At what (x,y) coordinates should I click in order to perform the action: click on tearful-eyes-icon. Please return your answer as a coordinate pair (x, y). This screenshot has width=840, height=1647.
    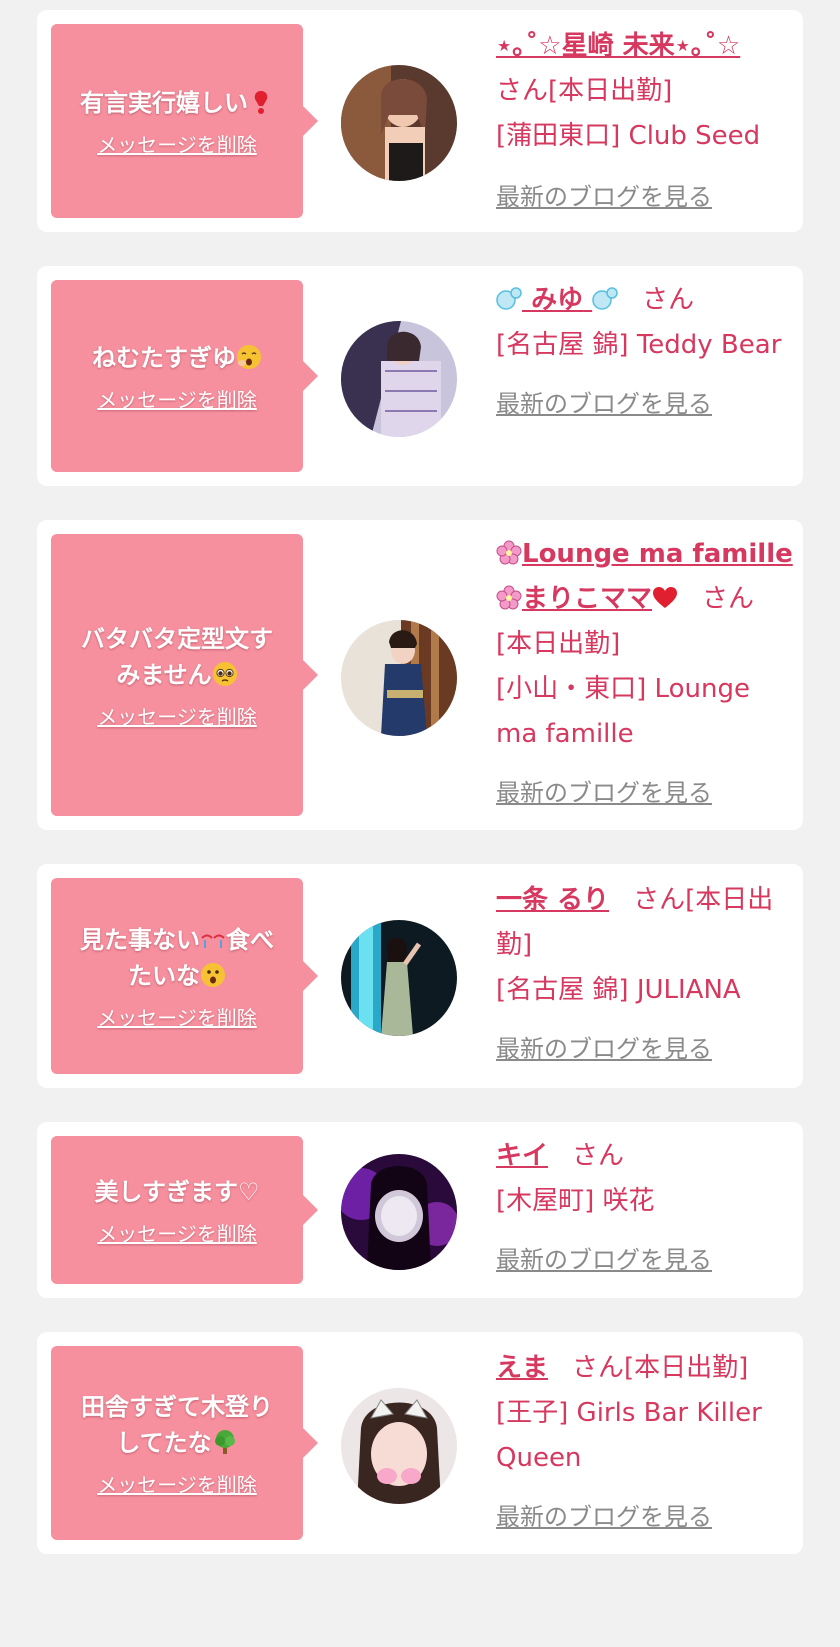
    Looking at the image, I should click on (213, 941).